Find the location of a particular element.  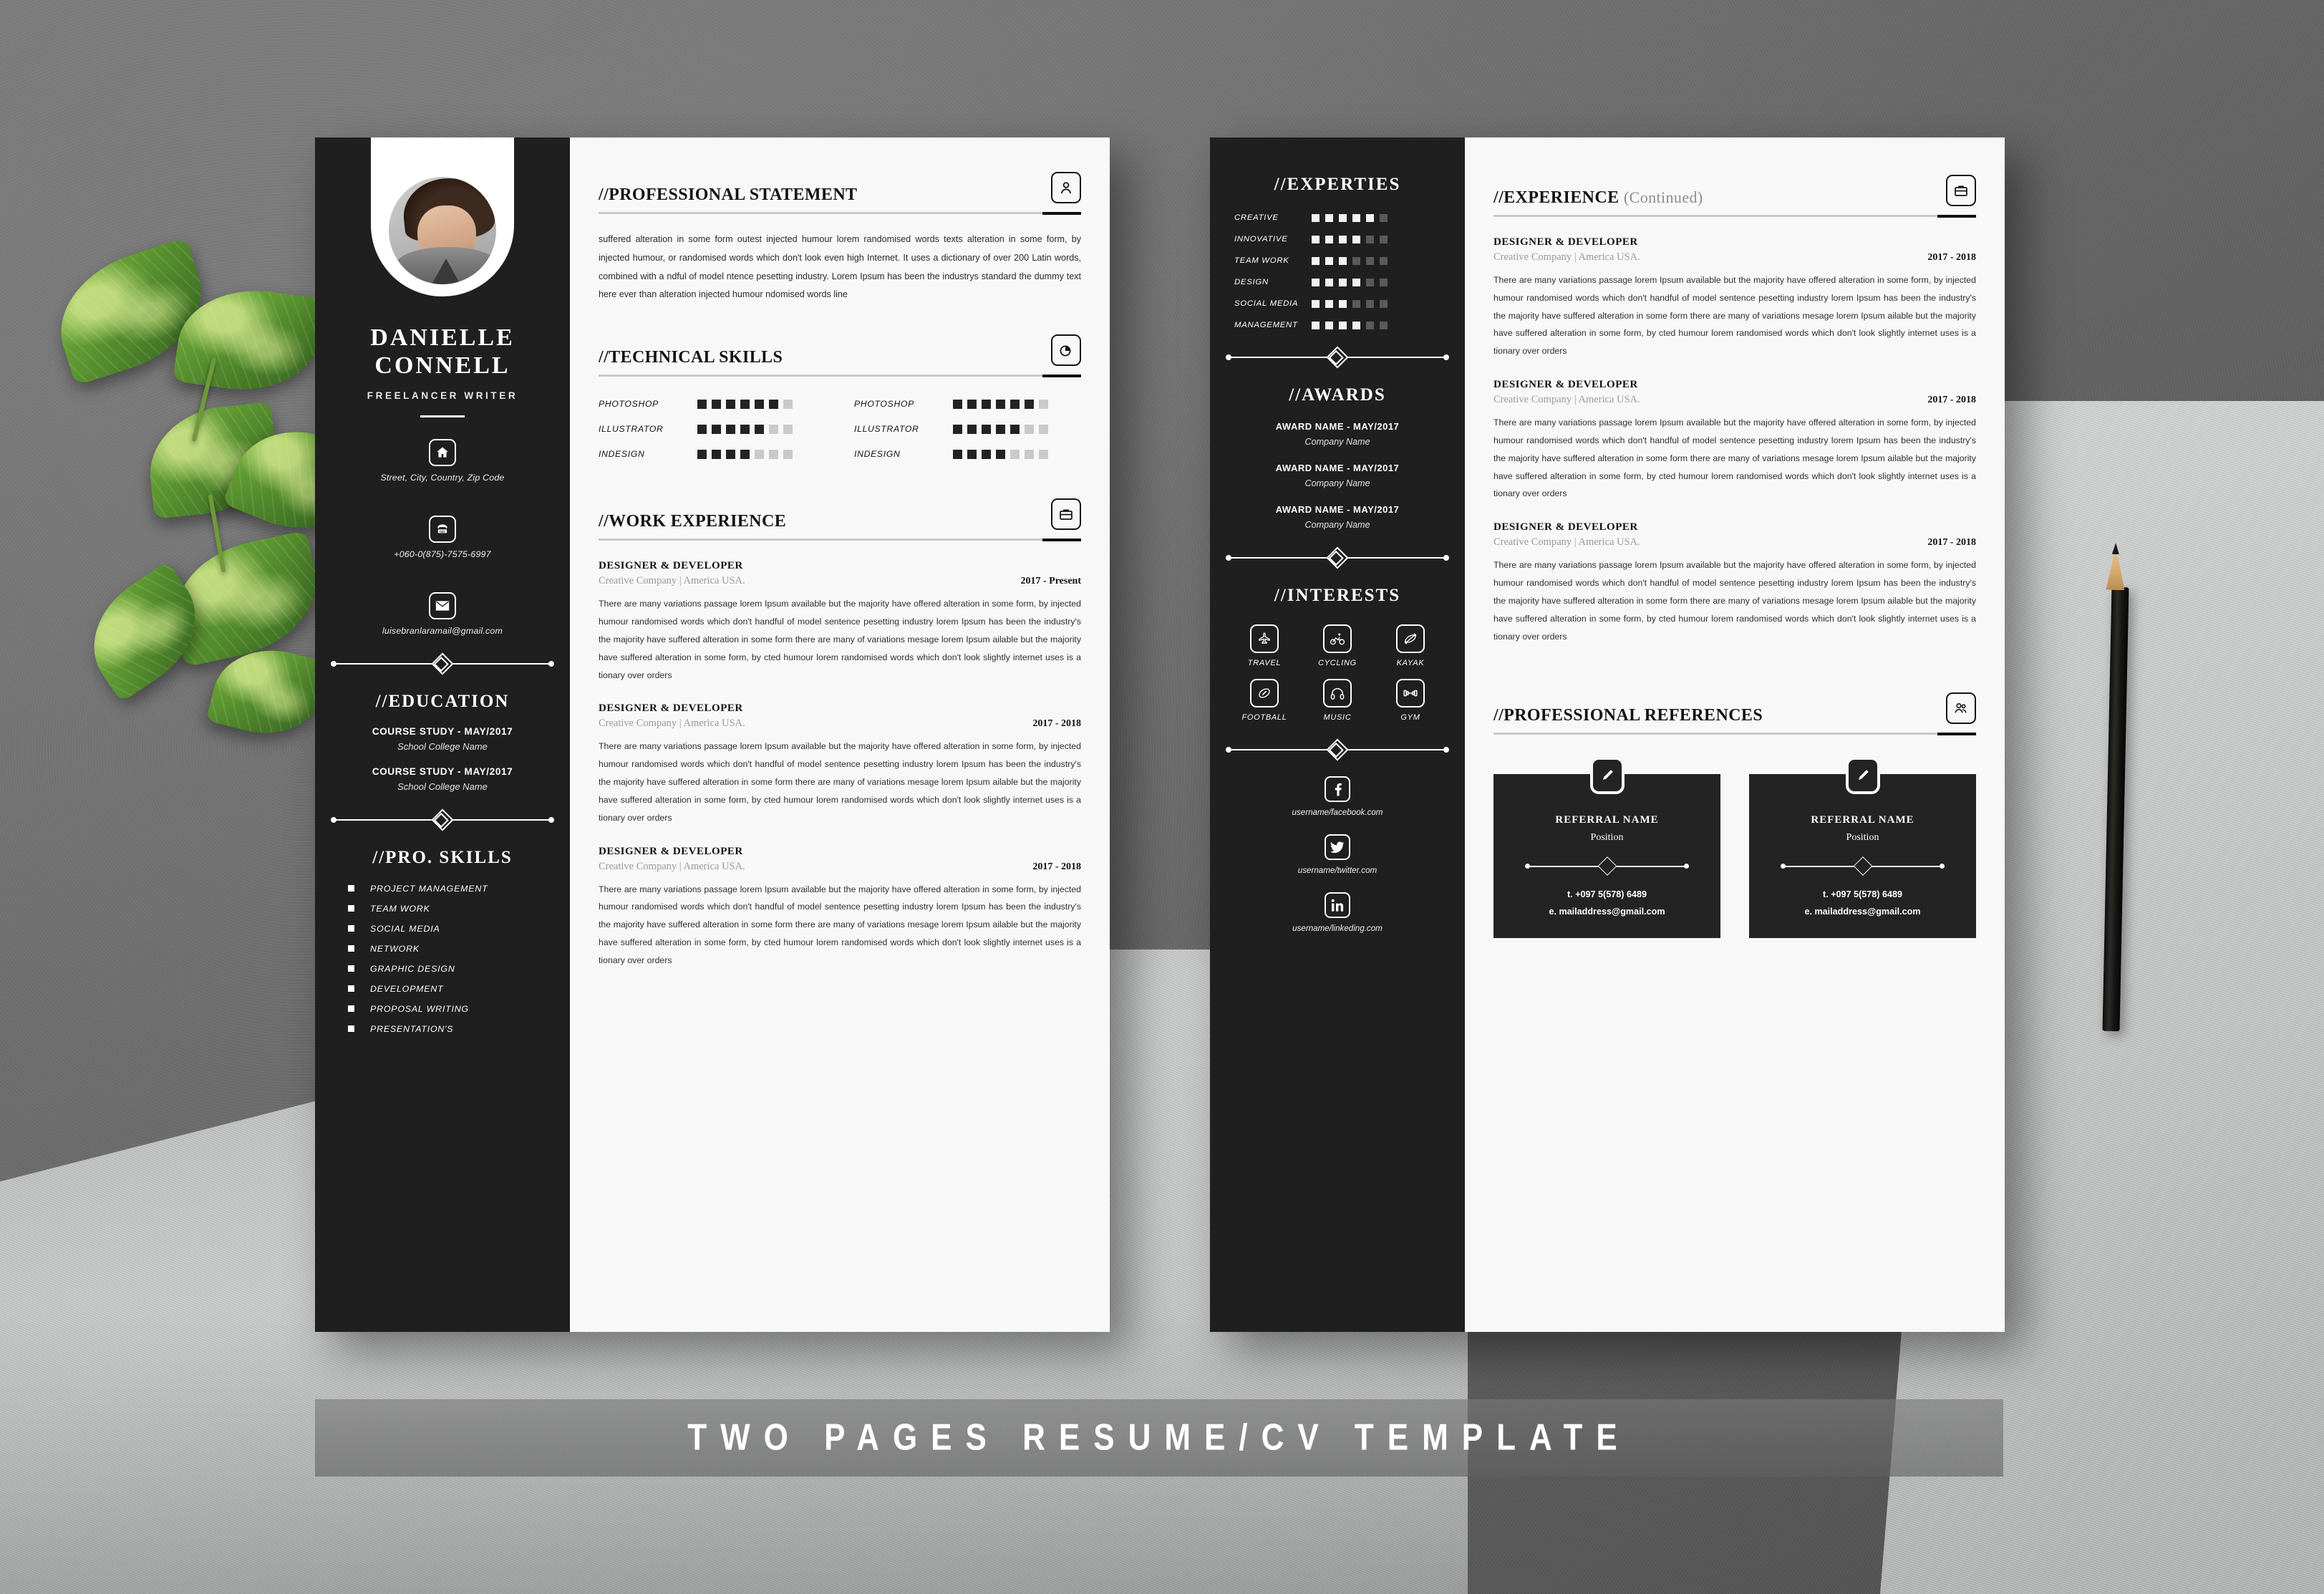

pro-skill-label: PROPOSAL WRITING is located at coordinates (420, 1009).